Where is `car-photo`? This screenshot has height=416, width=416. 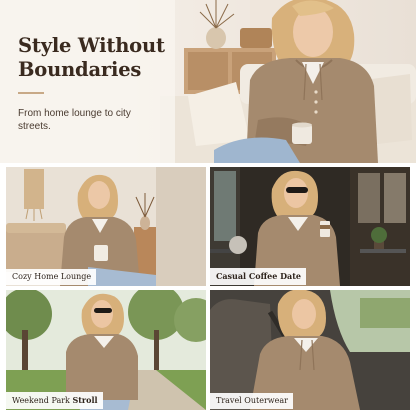 car-photo is located at coordinates (310, 350).